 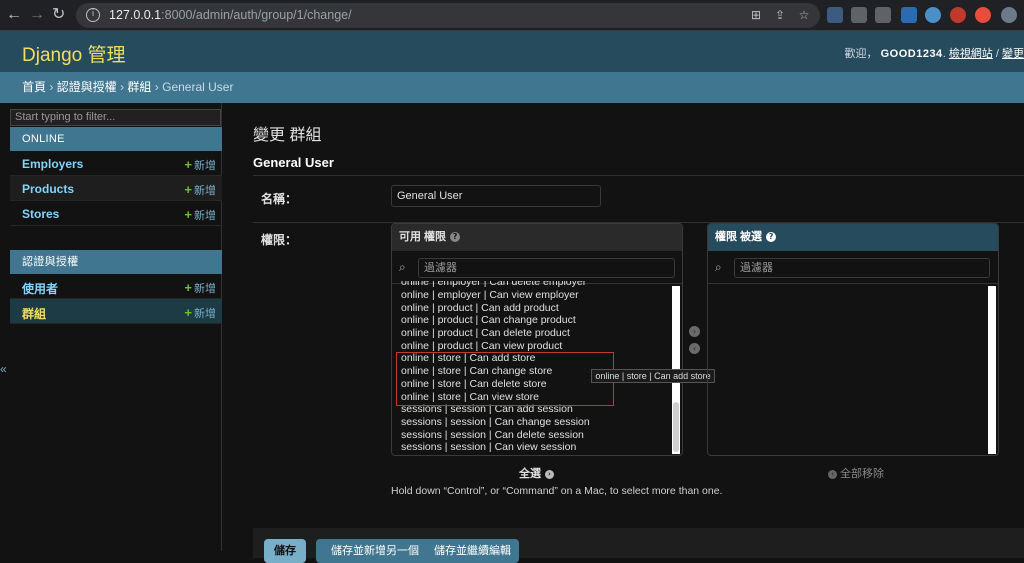 I want to click on back-arrow-icon: ←, so click(x=14, y=15).